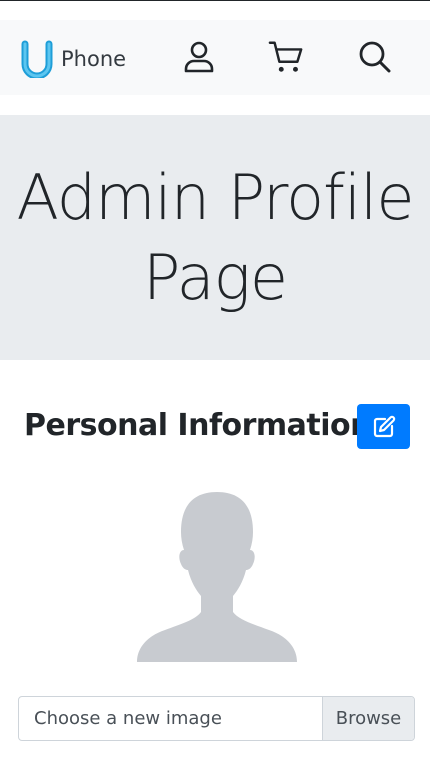  I want to click on navbar: Phone, so click(215, 57).